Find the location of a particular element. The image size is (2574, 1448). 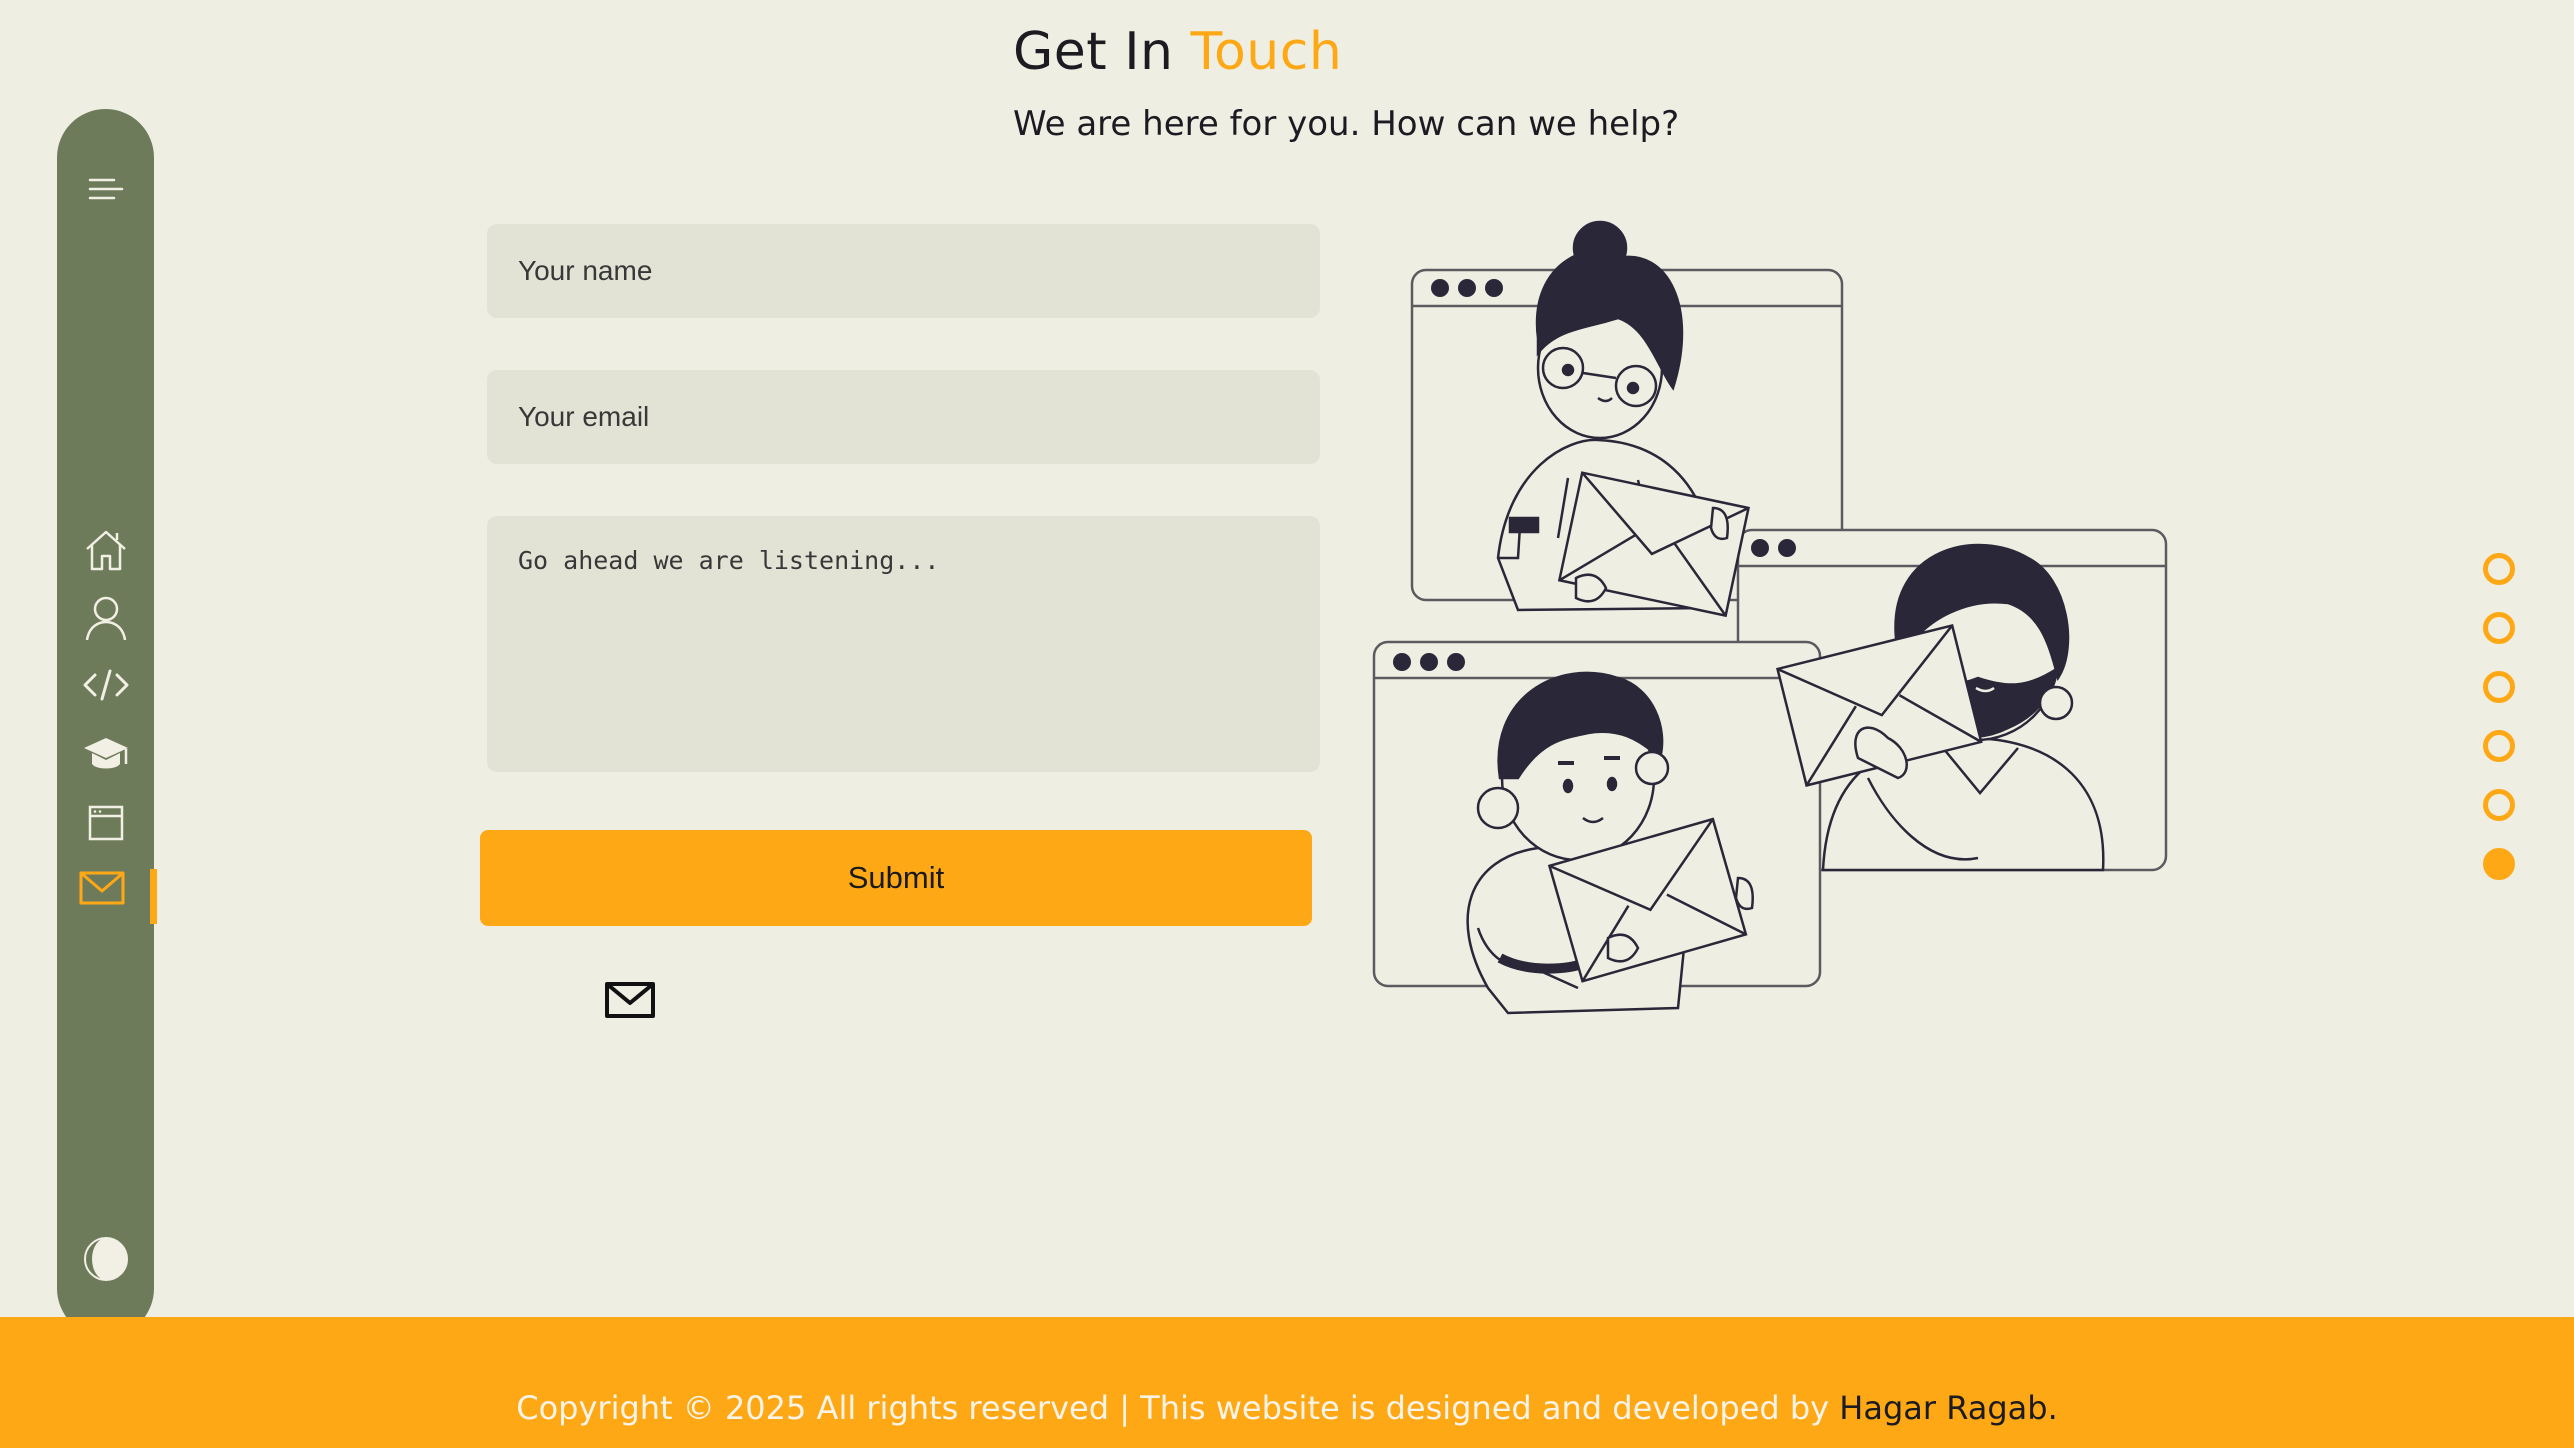

theme-toggle-icon is located at coordinates (106, 1259).